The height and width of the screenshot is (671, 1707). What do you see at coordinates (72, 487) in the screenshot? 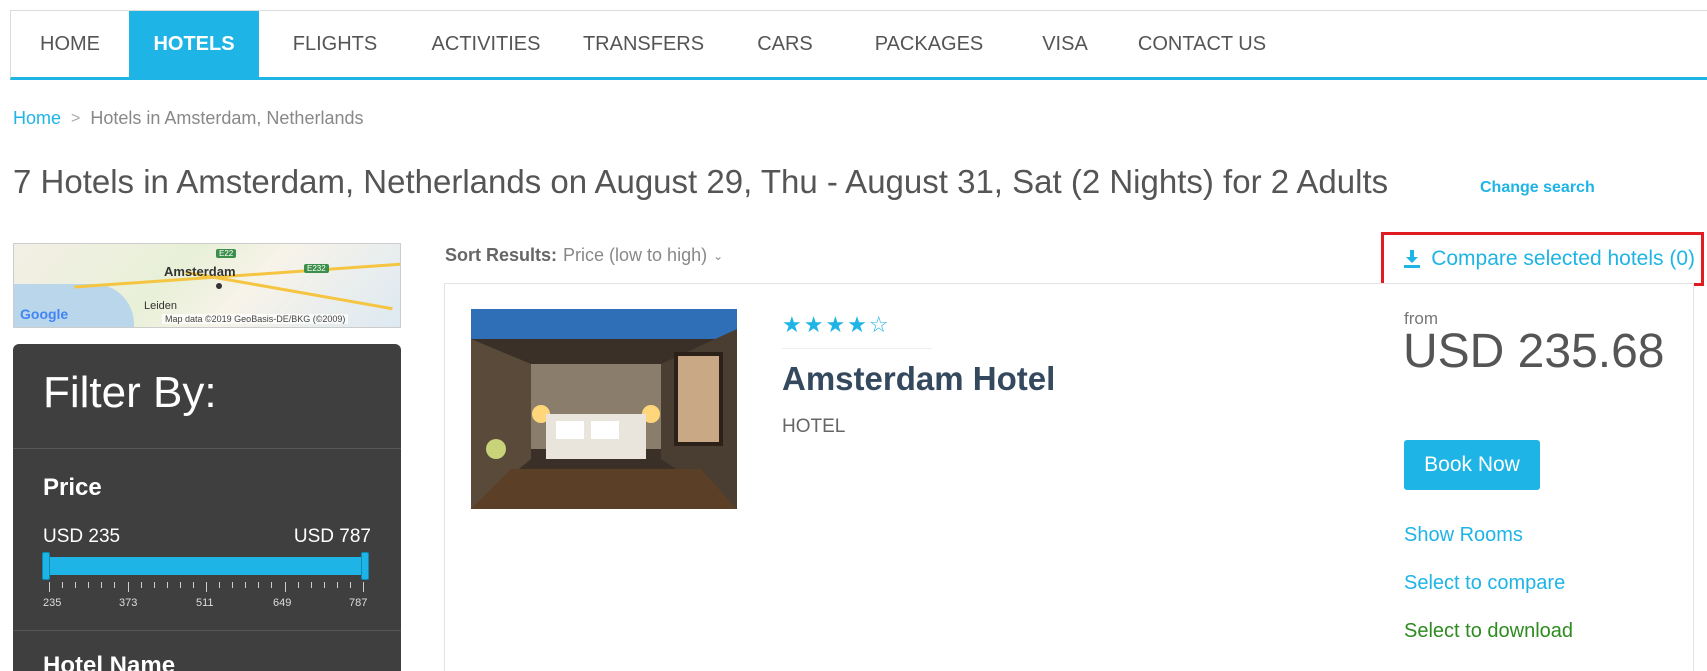
I see `price-filter-label: Price` at bounding box center [72, 487].